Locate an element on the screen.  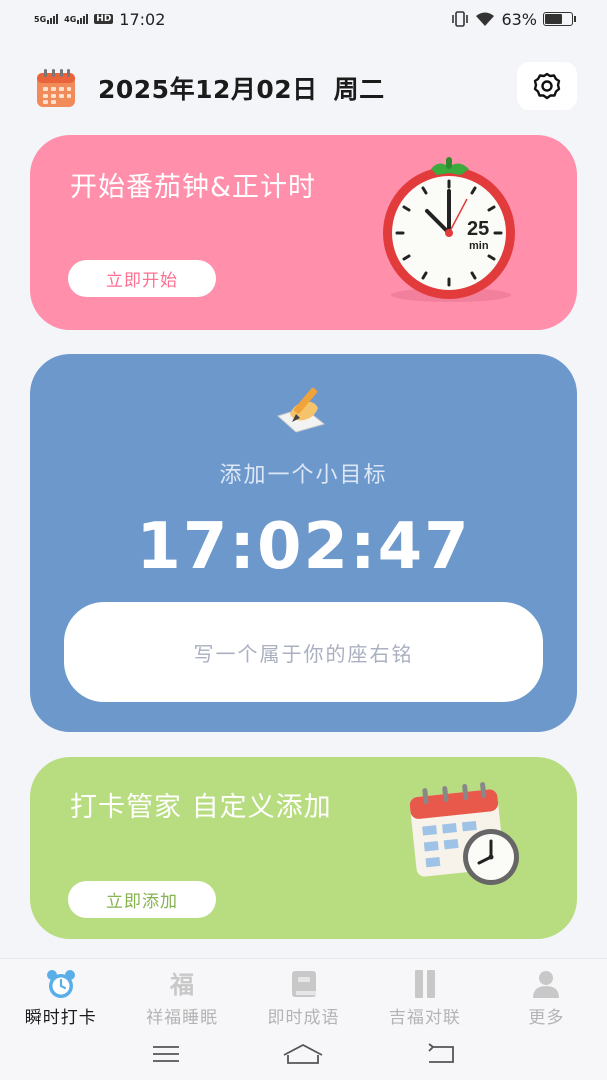
tab-instant-checkin: 瞬时打卡 is located at coordinates (60, 993).